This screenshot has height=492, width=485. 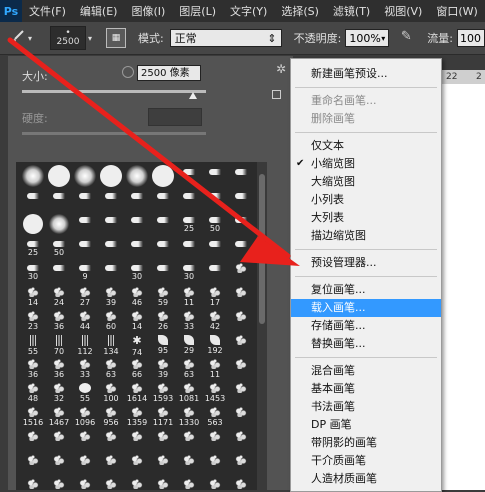 What do you see at coordinates (33, 392) in the screenshot?
I see `brush-preset-thumbnail: 48` at bounding box center [33, 392].